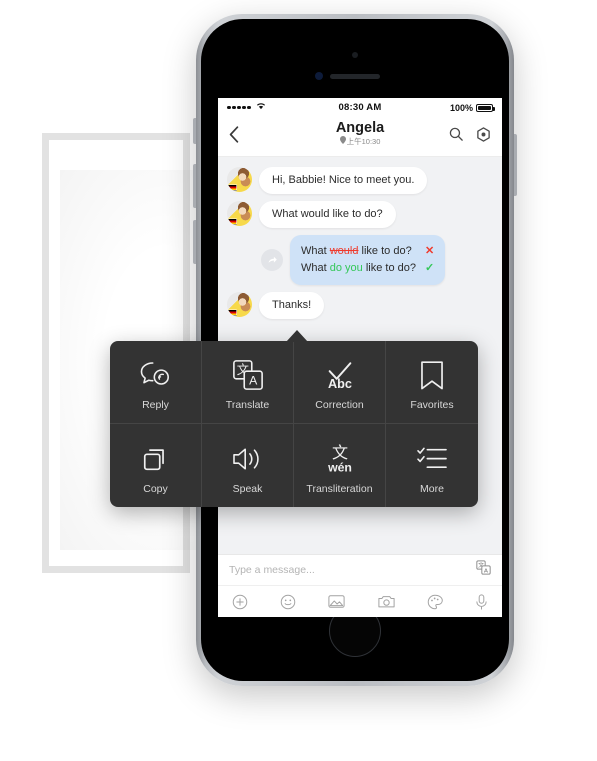 The image size is (597, 761). I want to click on menu-item-correction: Abc Correction, so click(340, 382).